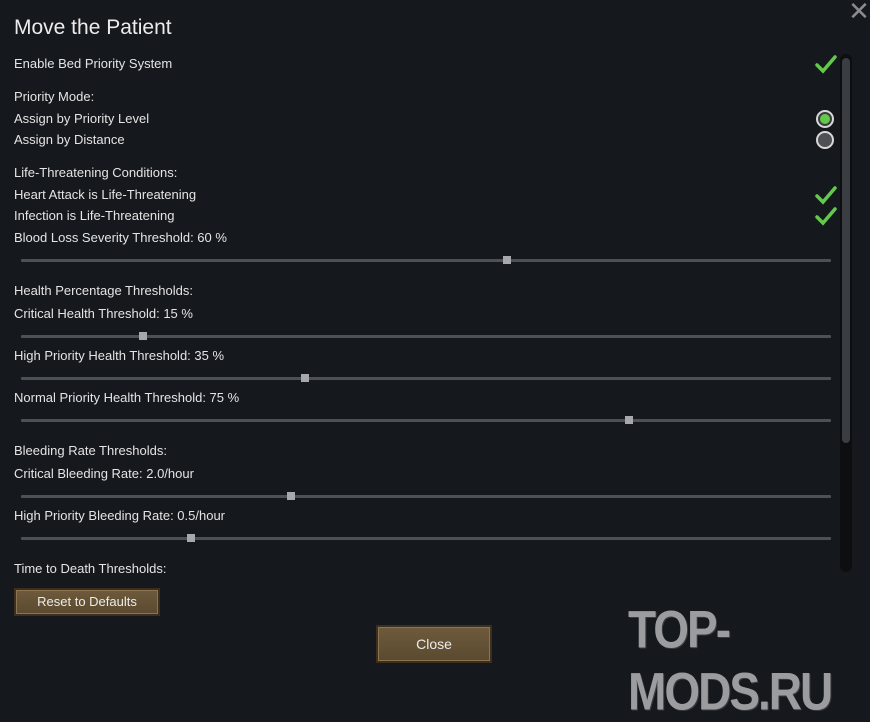 The width and height of the screenshot is (870, 722). I want to click on normal-health-label: Normal Priority Health Threshold: 75 %, so click(127, 397).